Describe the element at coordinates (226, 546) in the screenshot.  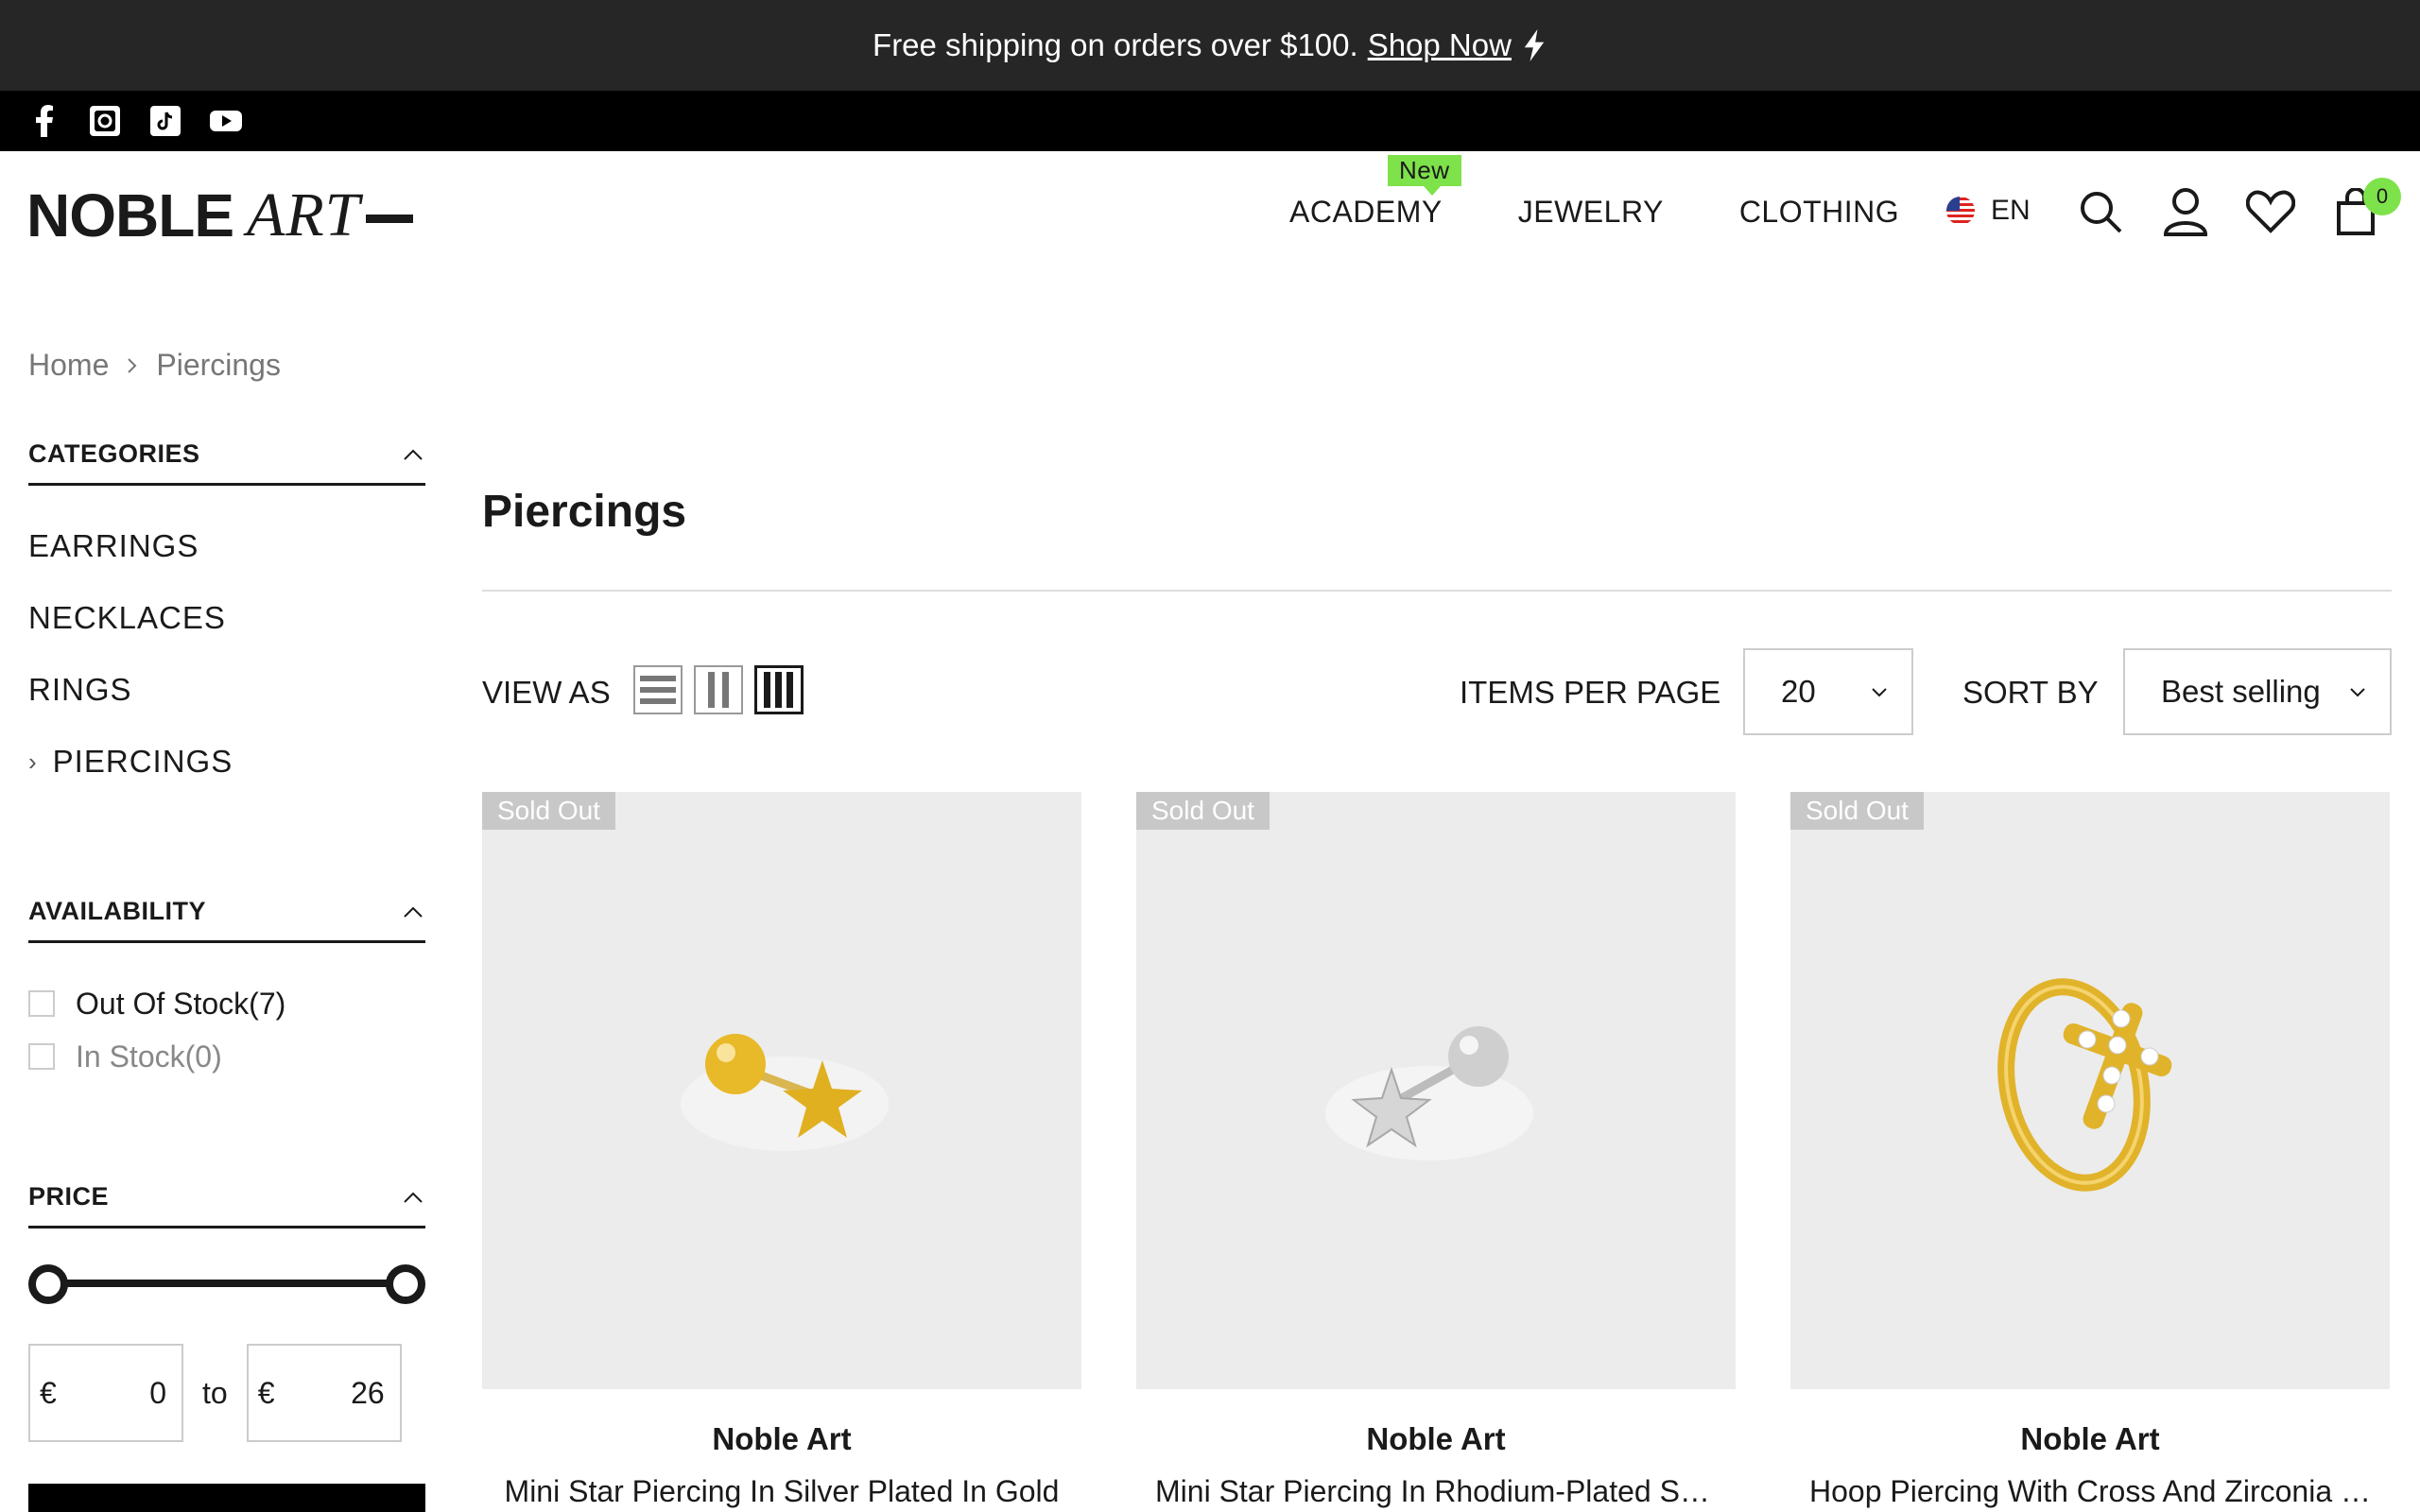
I see `category-earrings: EARRINGS` at that location.